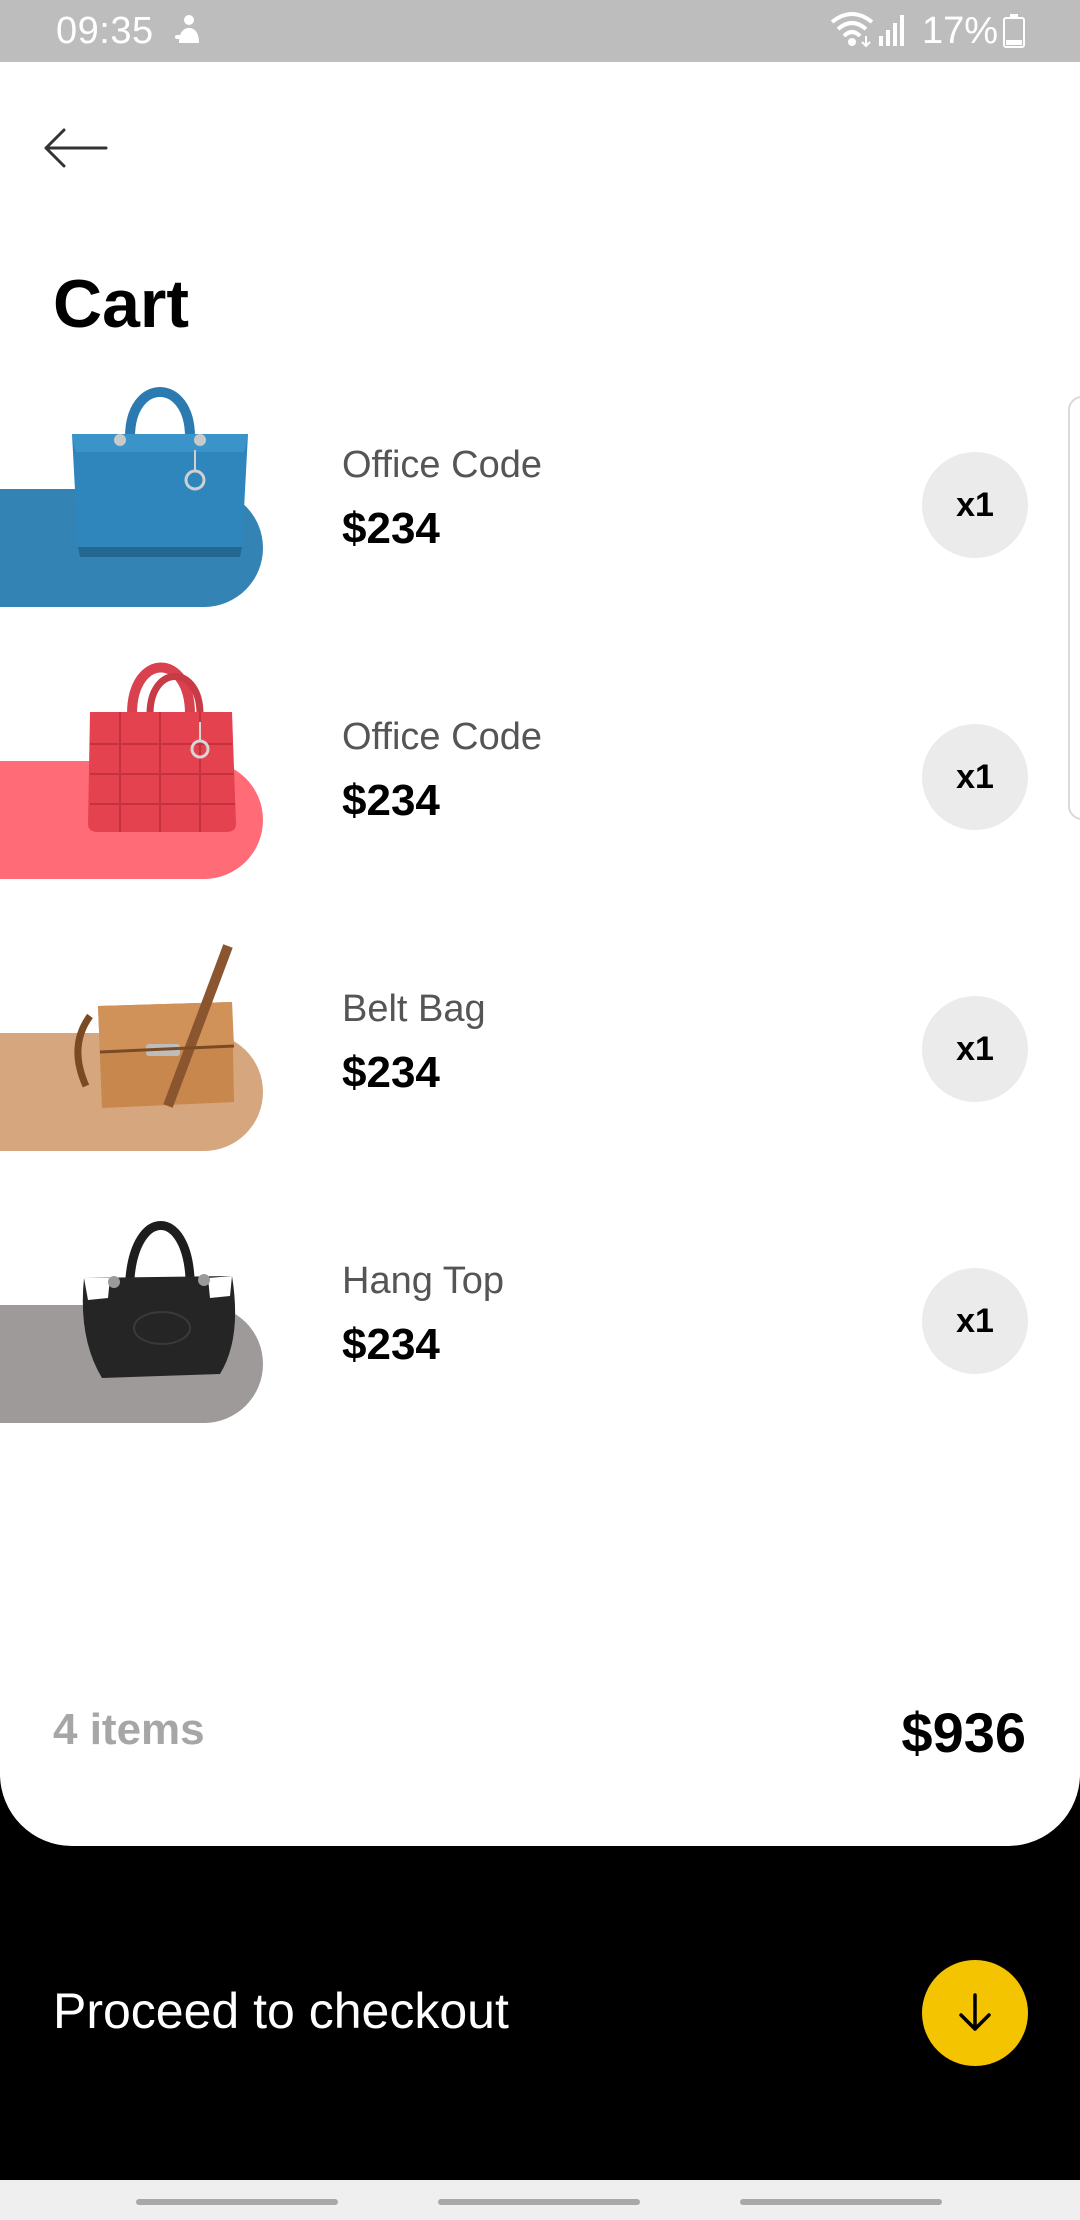  Describe the element at coordinates (281, 2011) in the screenshot. I see `checkout-label: Proceed to checkout` at that location.